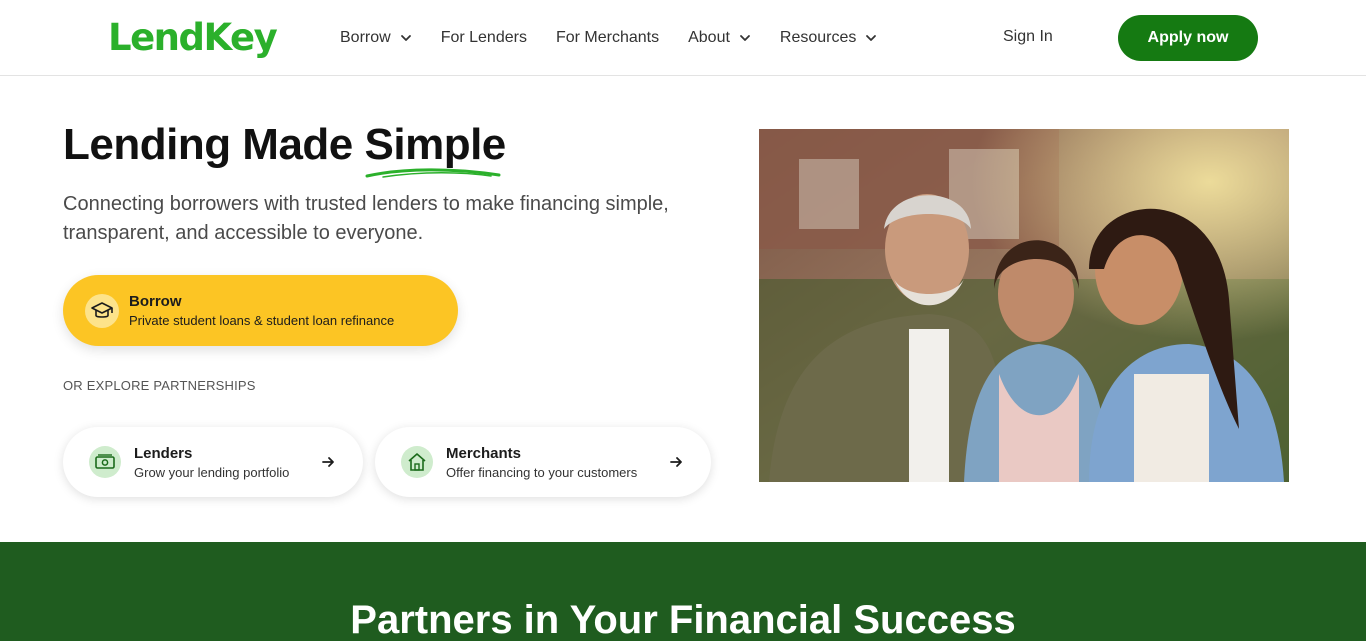 The image size is (1366, 641). What do you see at coordinates (212, 472) in the screenshot?
I see `lenders-card-subtitle: Grow your lending portfolio` at bounding box center [212, 472].